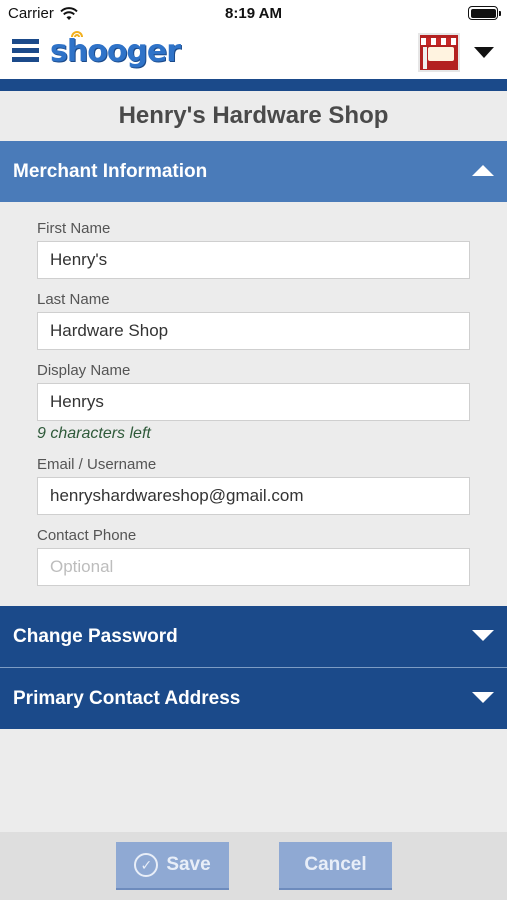  Describe the element at coordinates (94, 433) in the screenshot. I see `display-name-hint: 9 characters left` at that location.